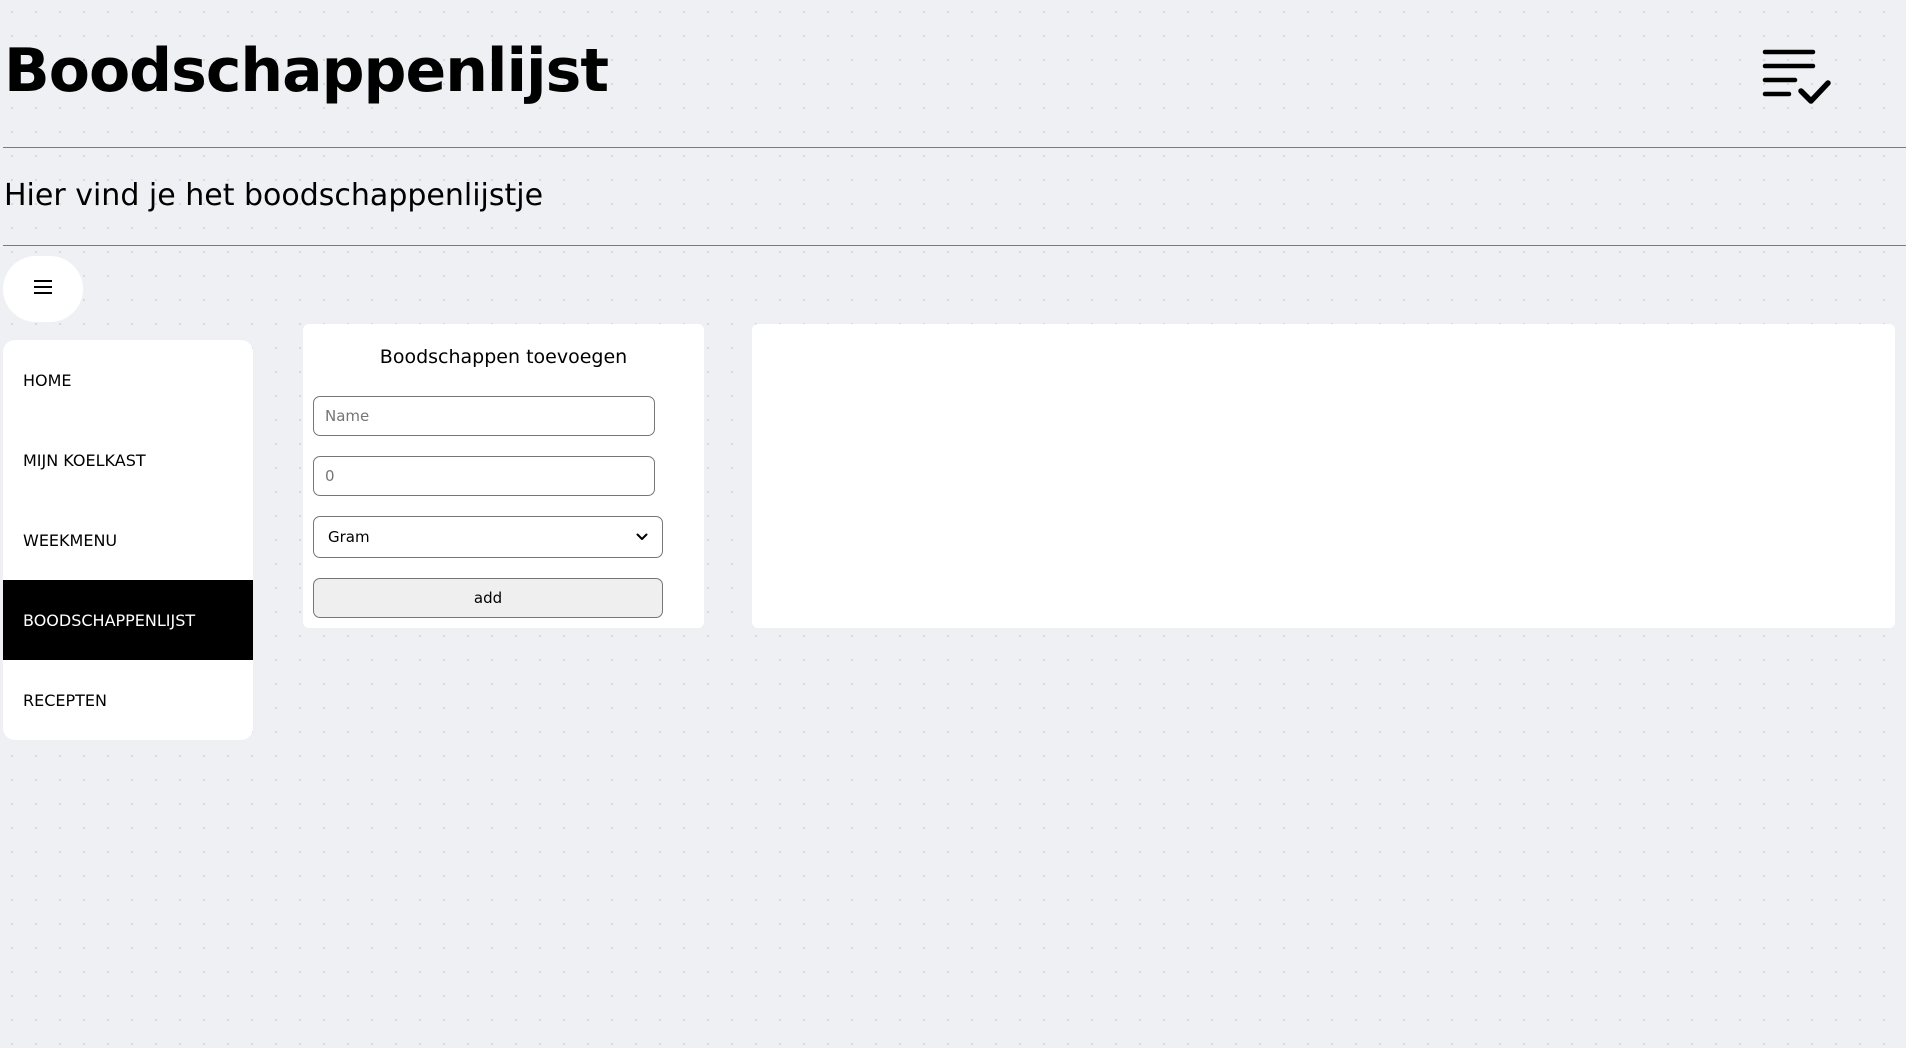 This screenshot has height=1048, width=1906. What do you see at coordinates (65, 700) in the screenshot?
I see `sidebar-item-label: RECEPTEN` at bounding box center [65, 700].